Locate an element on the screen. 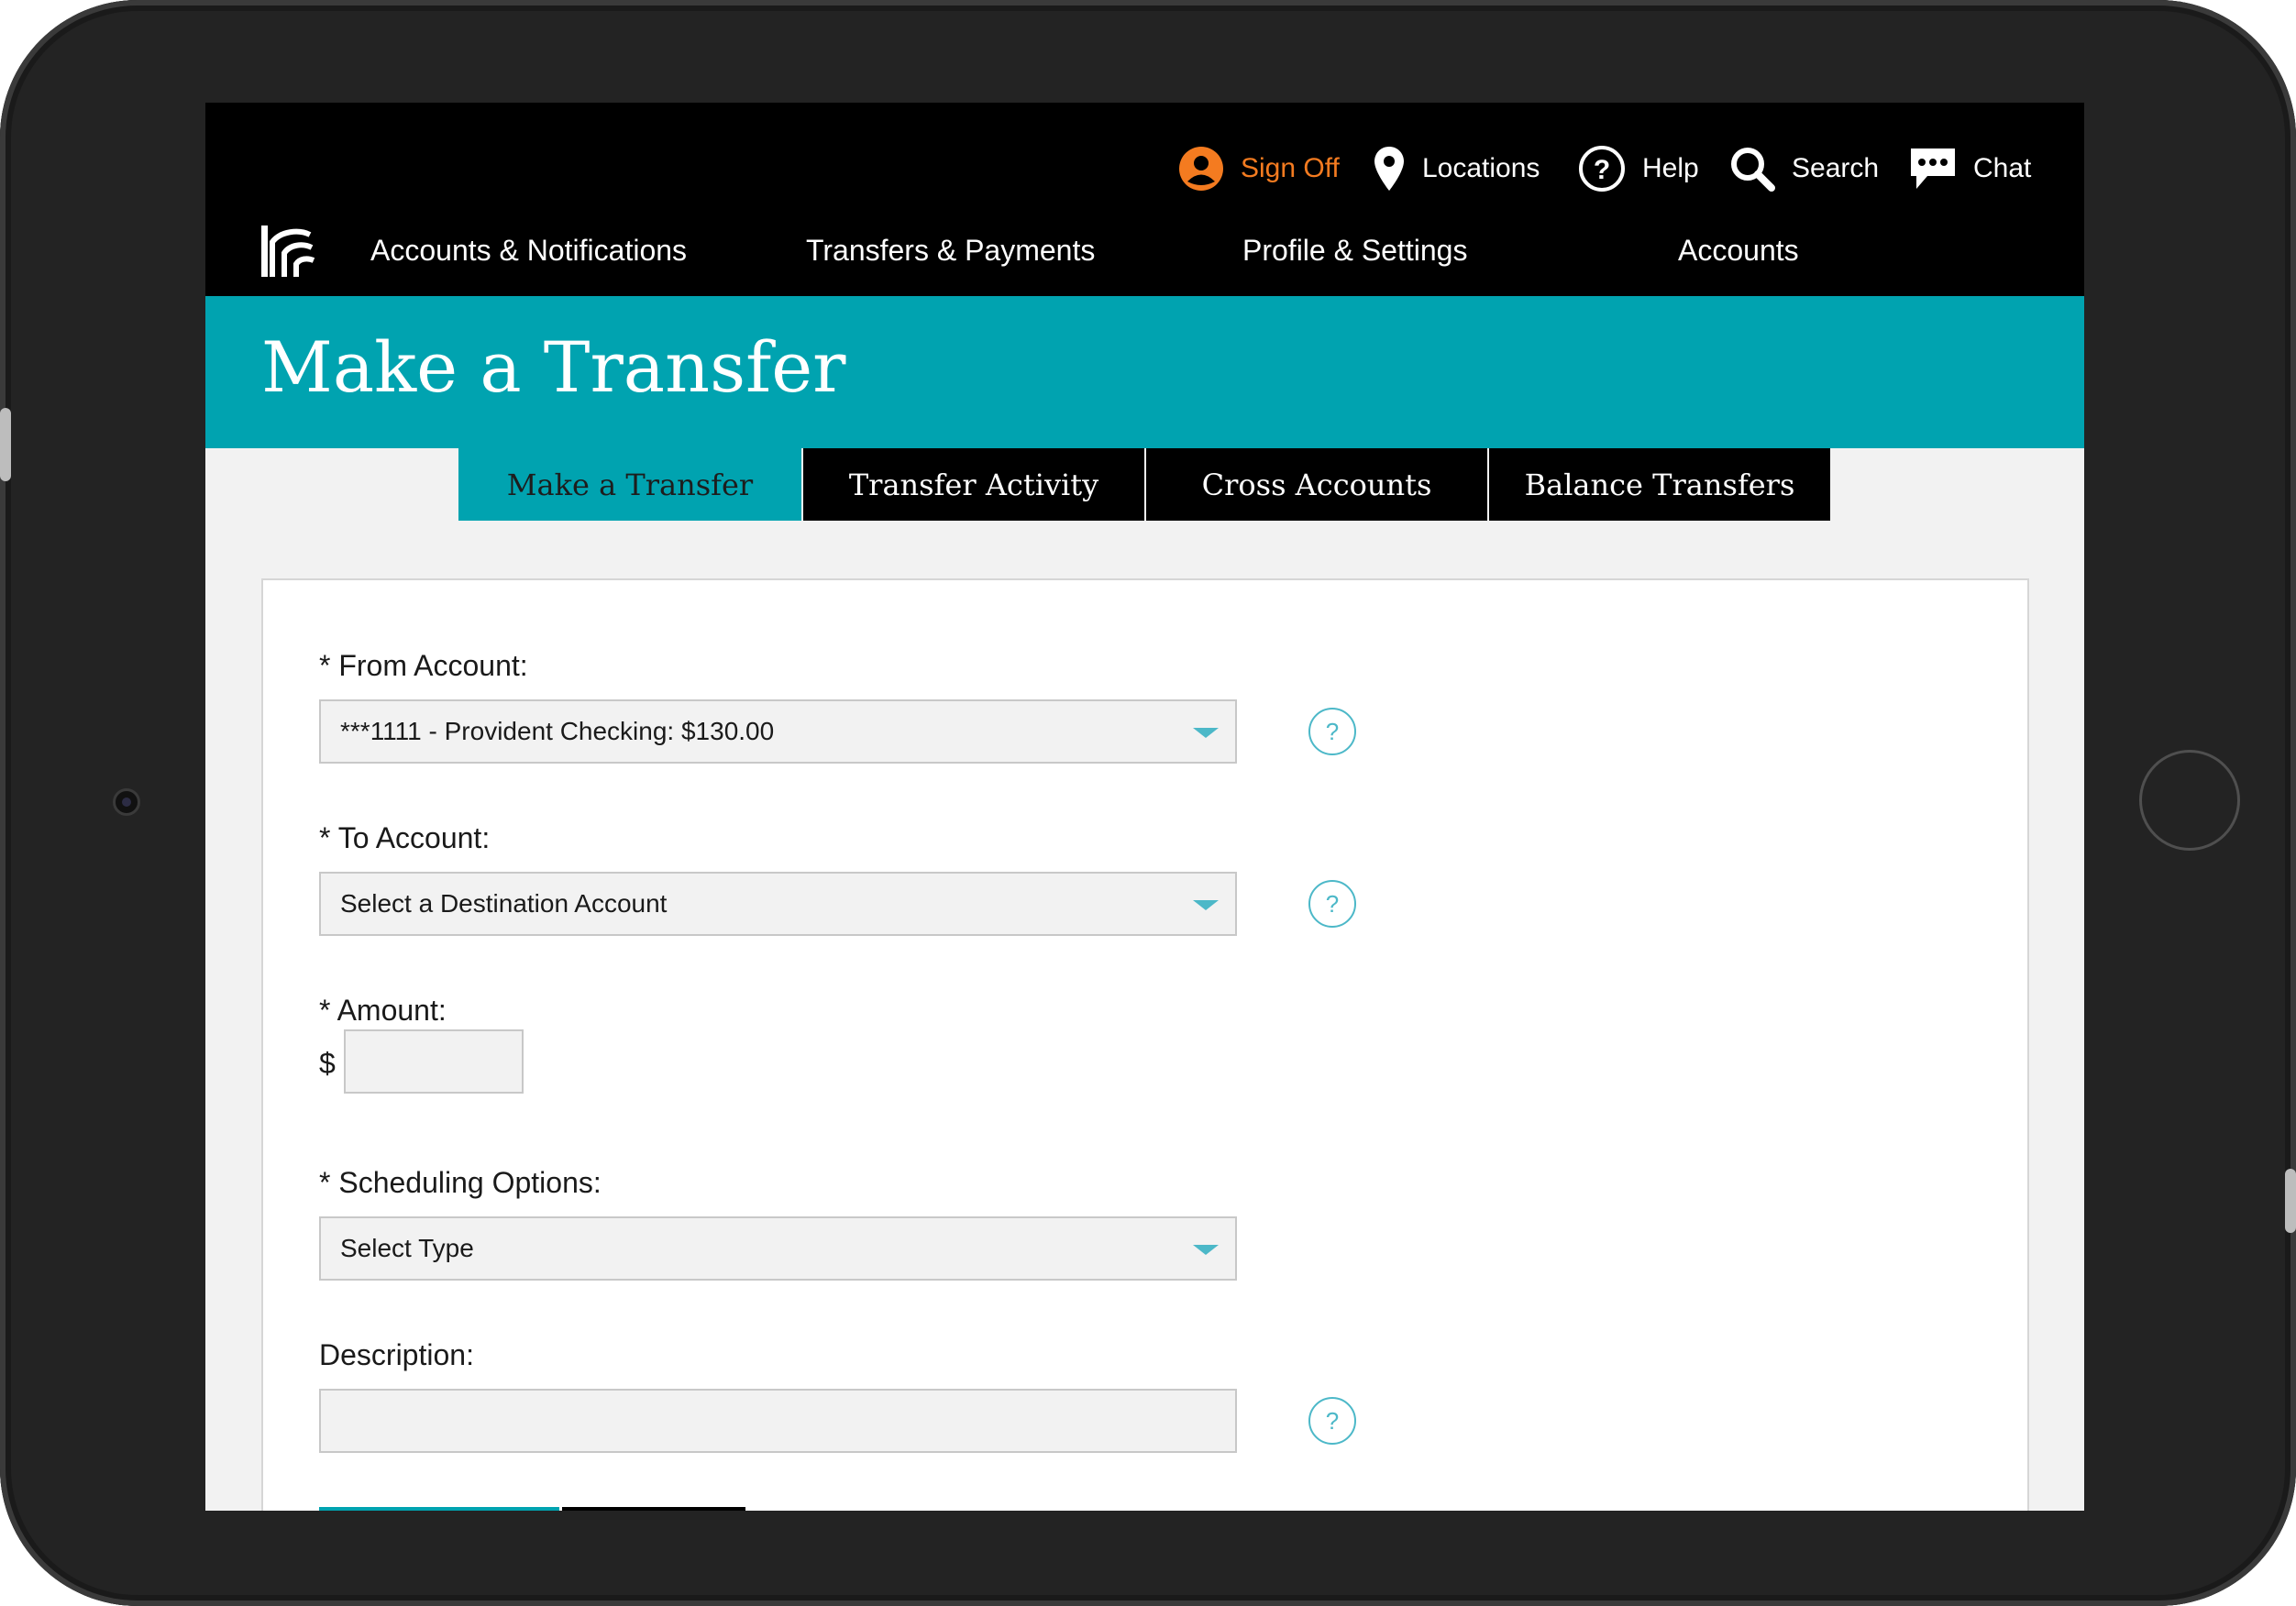  cancel-button is located at coordinates (653, 1509).